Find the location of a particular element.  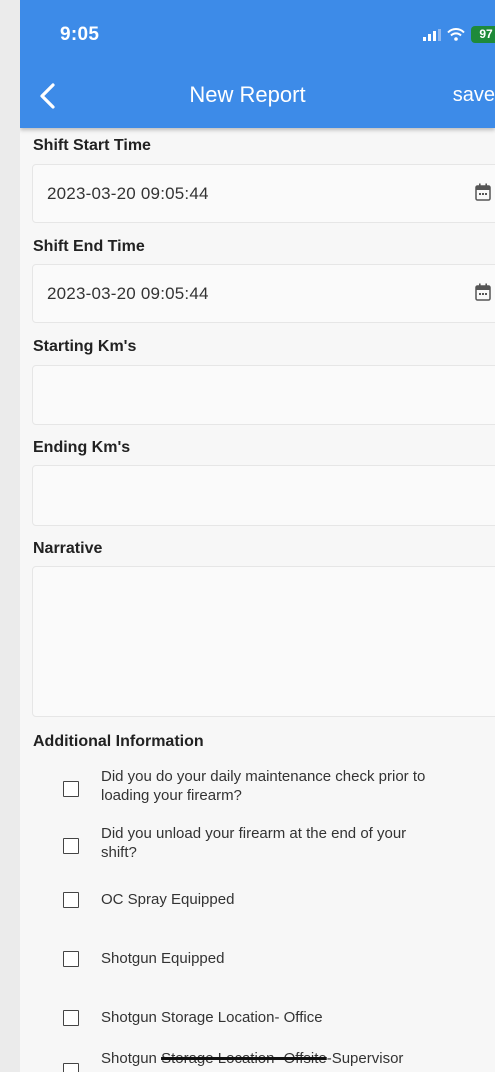

oc-spray-label: OC Spray Equipped is located at coordinates (168, 899).